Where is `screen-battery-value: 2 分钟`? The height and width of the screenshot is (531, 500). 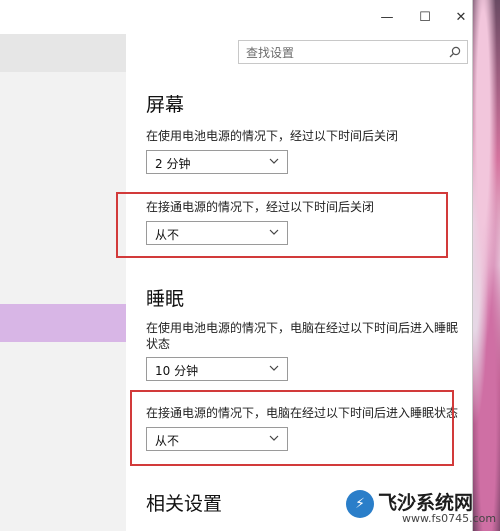
screen-battery-value: 2 分钟 is located at coordinates (173, 164).